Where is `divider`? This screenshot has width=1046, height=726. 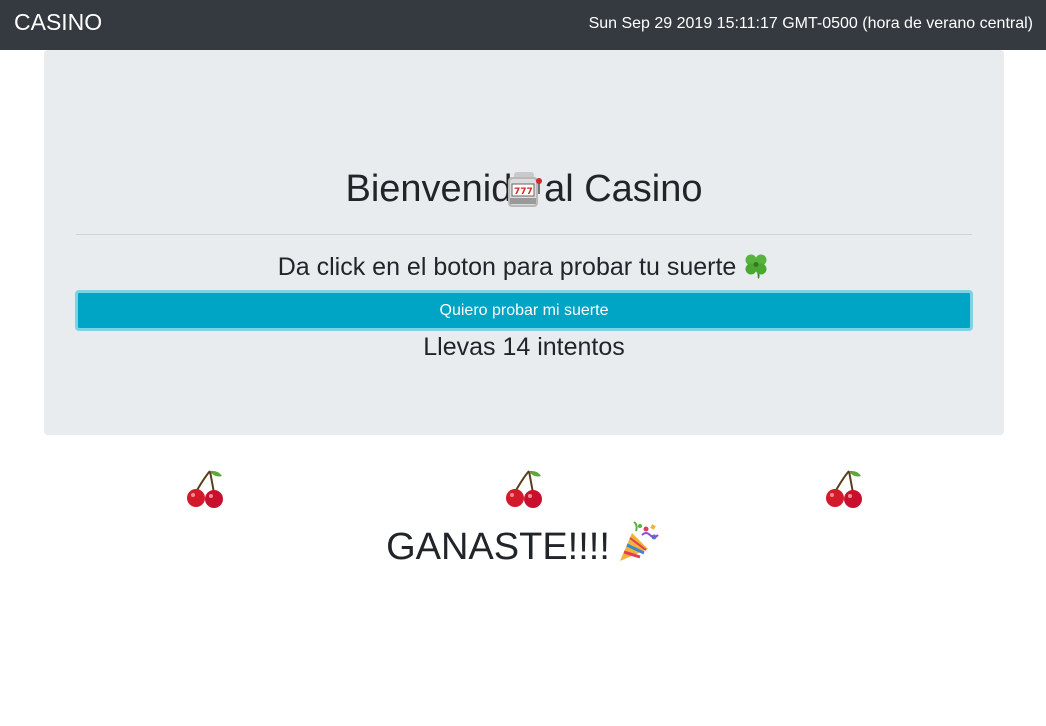
divider is located at coordinates (524, 234).